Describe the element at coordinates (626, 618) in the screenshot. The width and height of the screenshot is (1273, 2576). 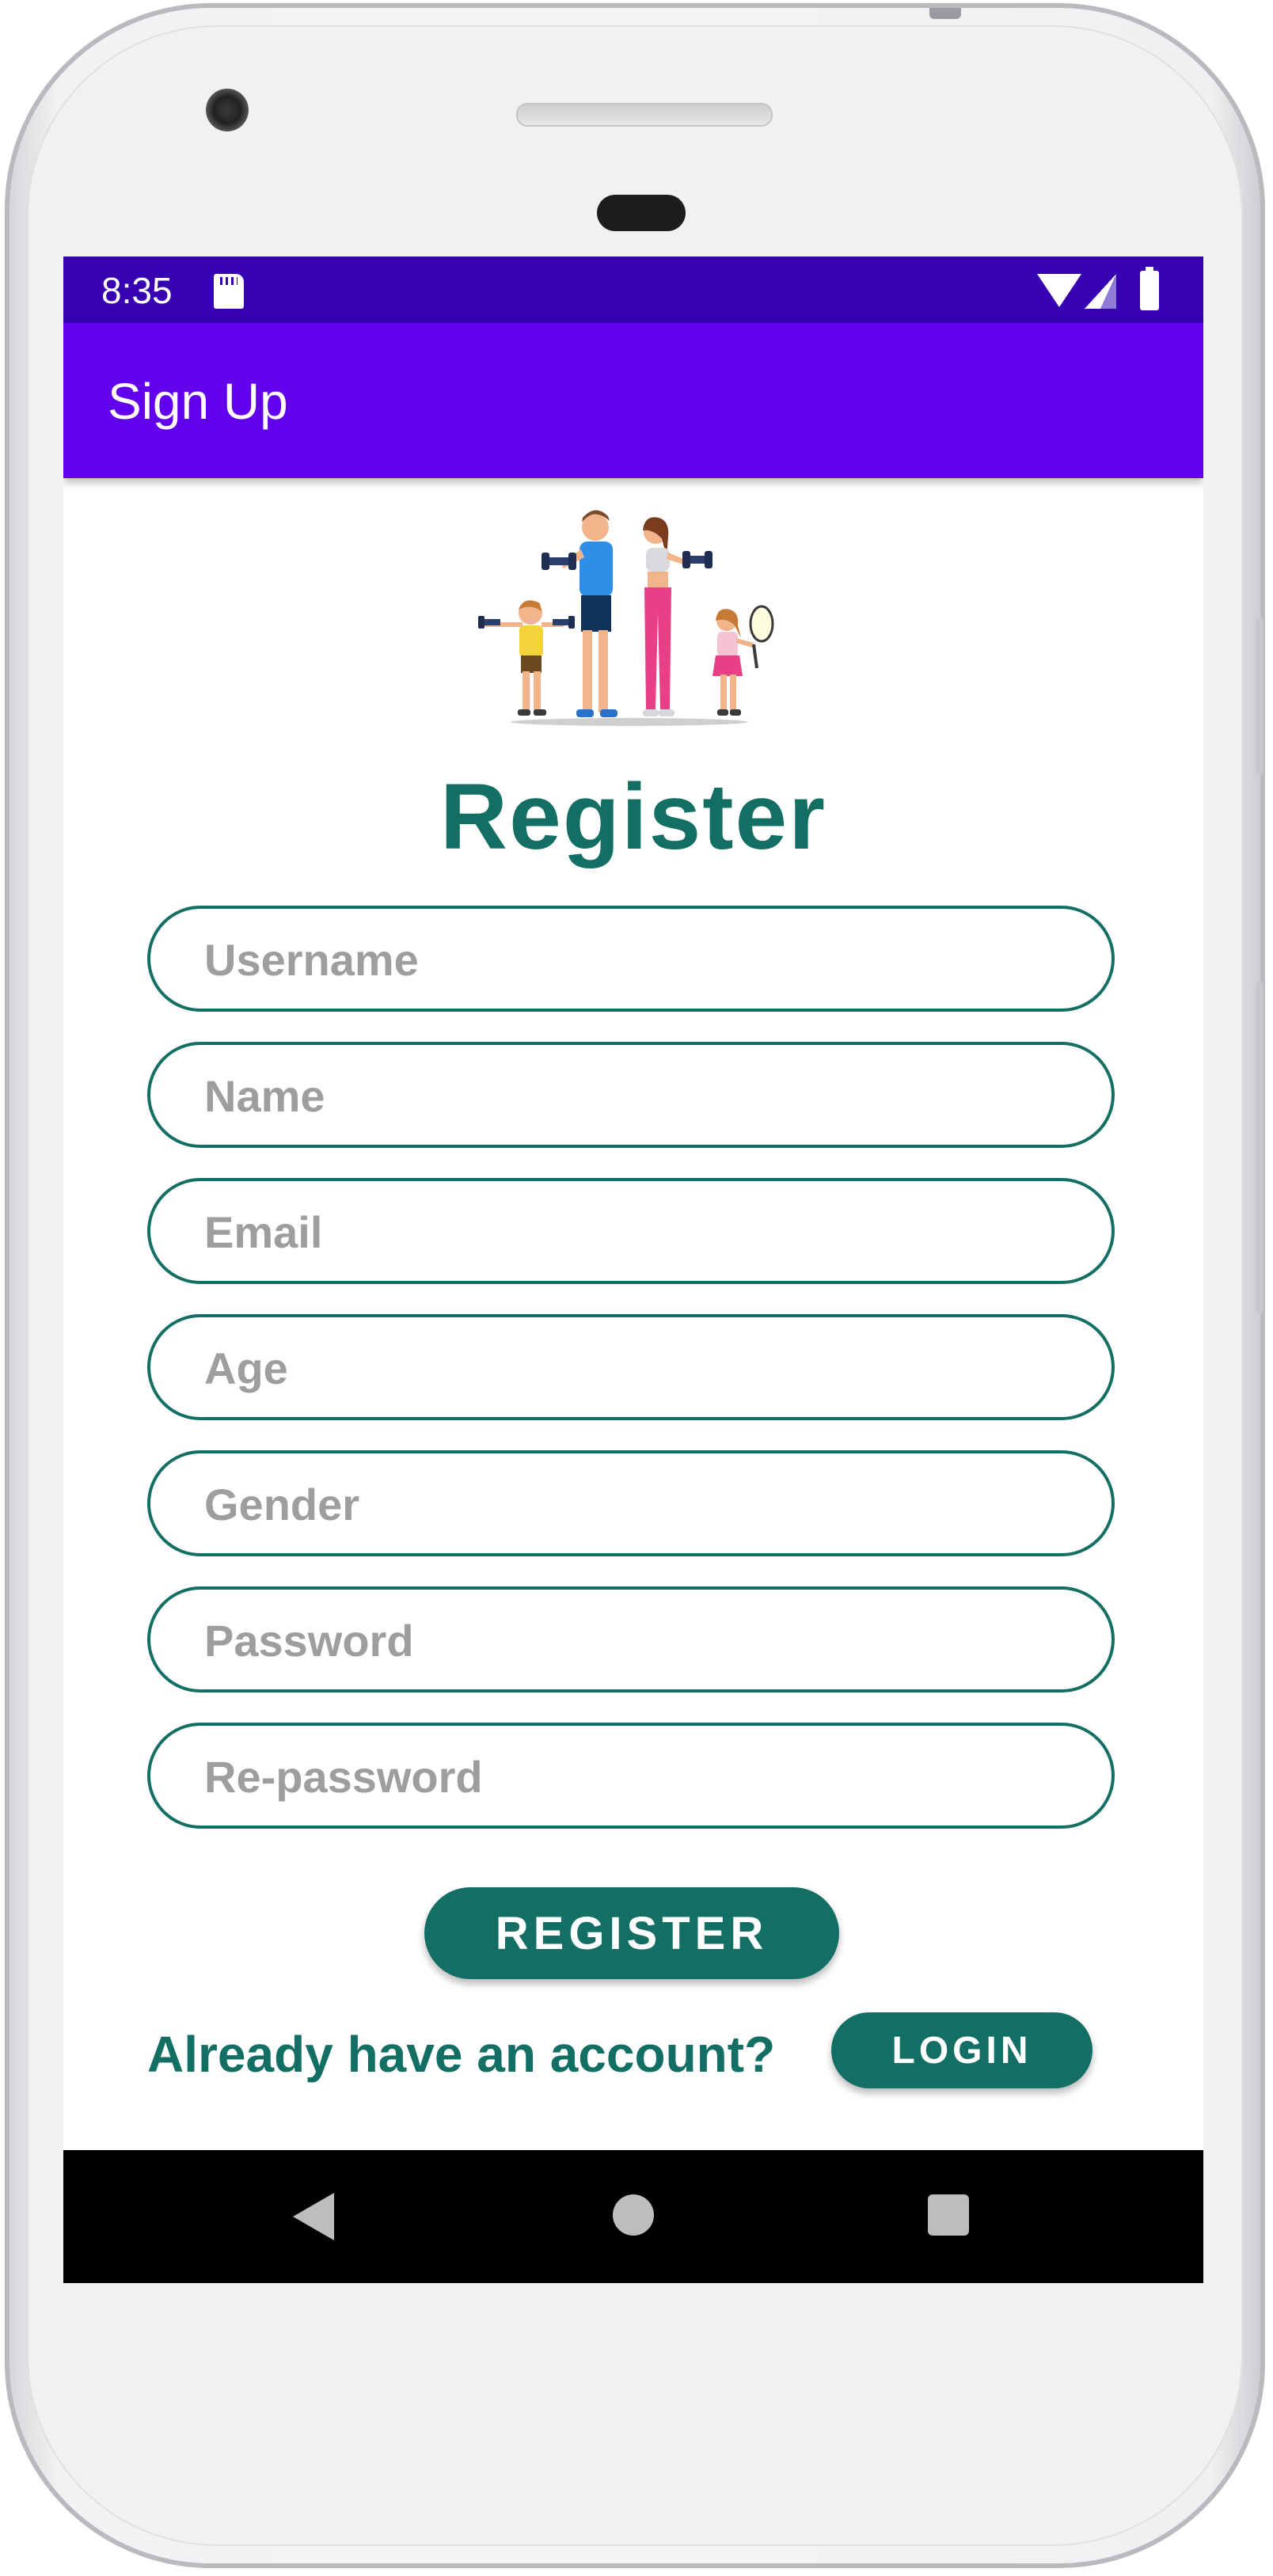
I see `family-fitness-illustration` at that location.